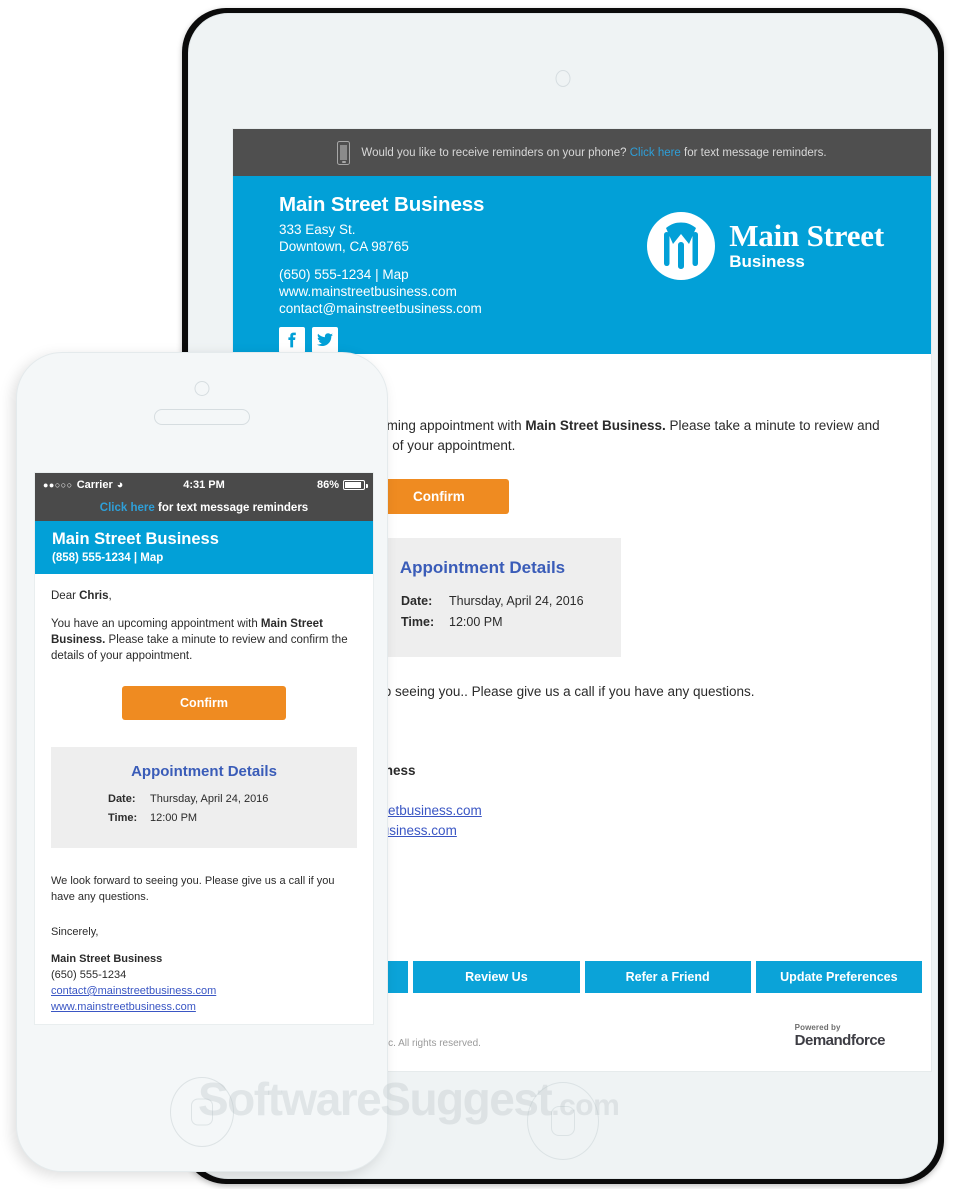 This screenshot has width=960, height=1189. Describe the element at coordinates (667, 977) in the screenshot. I see `footer-link-refer-a-friend: Refer a Friend` at that location.